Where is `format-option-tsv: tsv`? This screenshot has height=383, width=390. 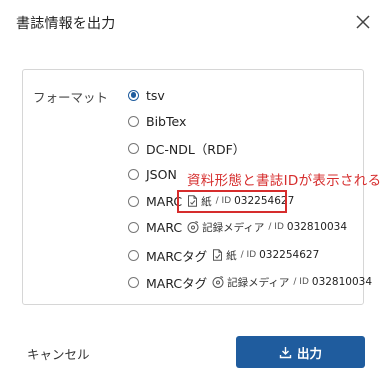
format-option-tsv: tsv is located at coordinates (146, 95).